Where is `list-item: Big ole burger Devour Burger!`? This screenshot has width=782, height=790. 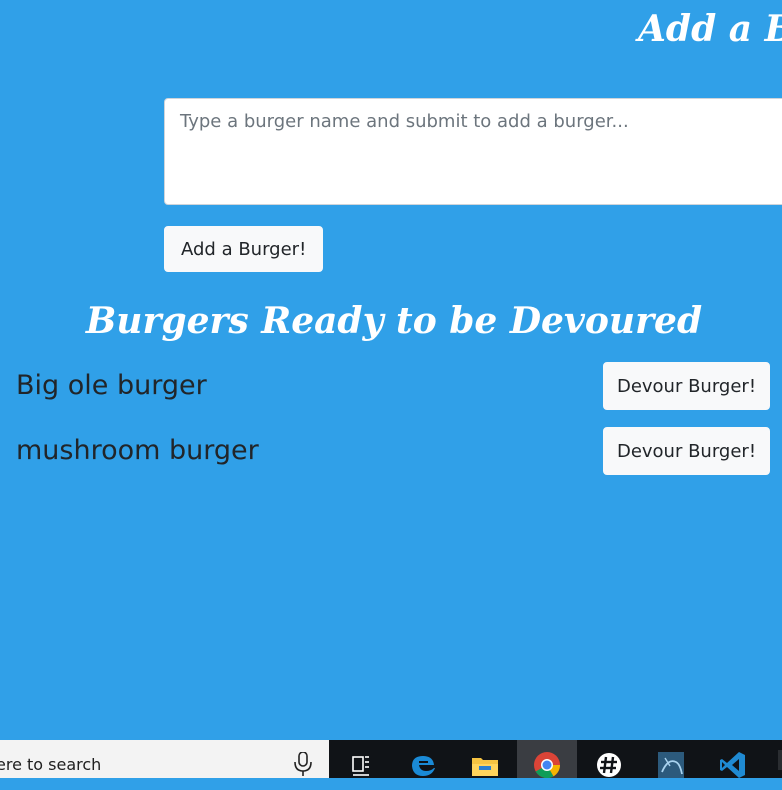
list-item: Big ole burger Devour Burger! is located at coordinates (391, 386).